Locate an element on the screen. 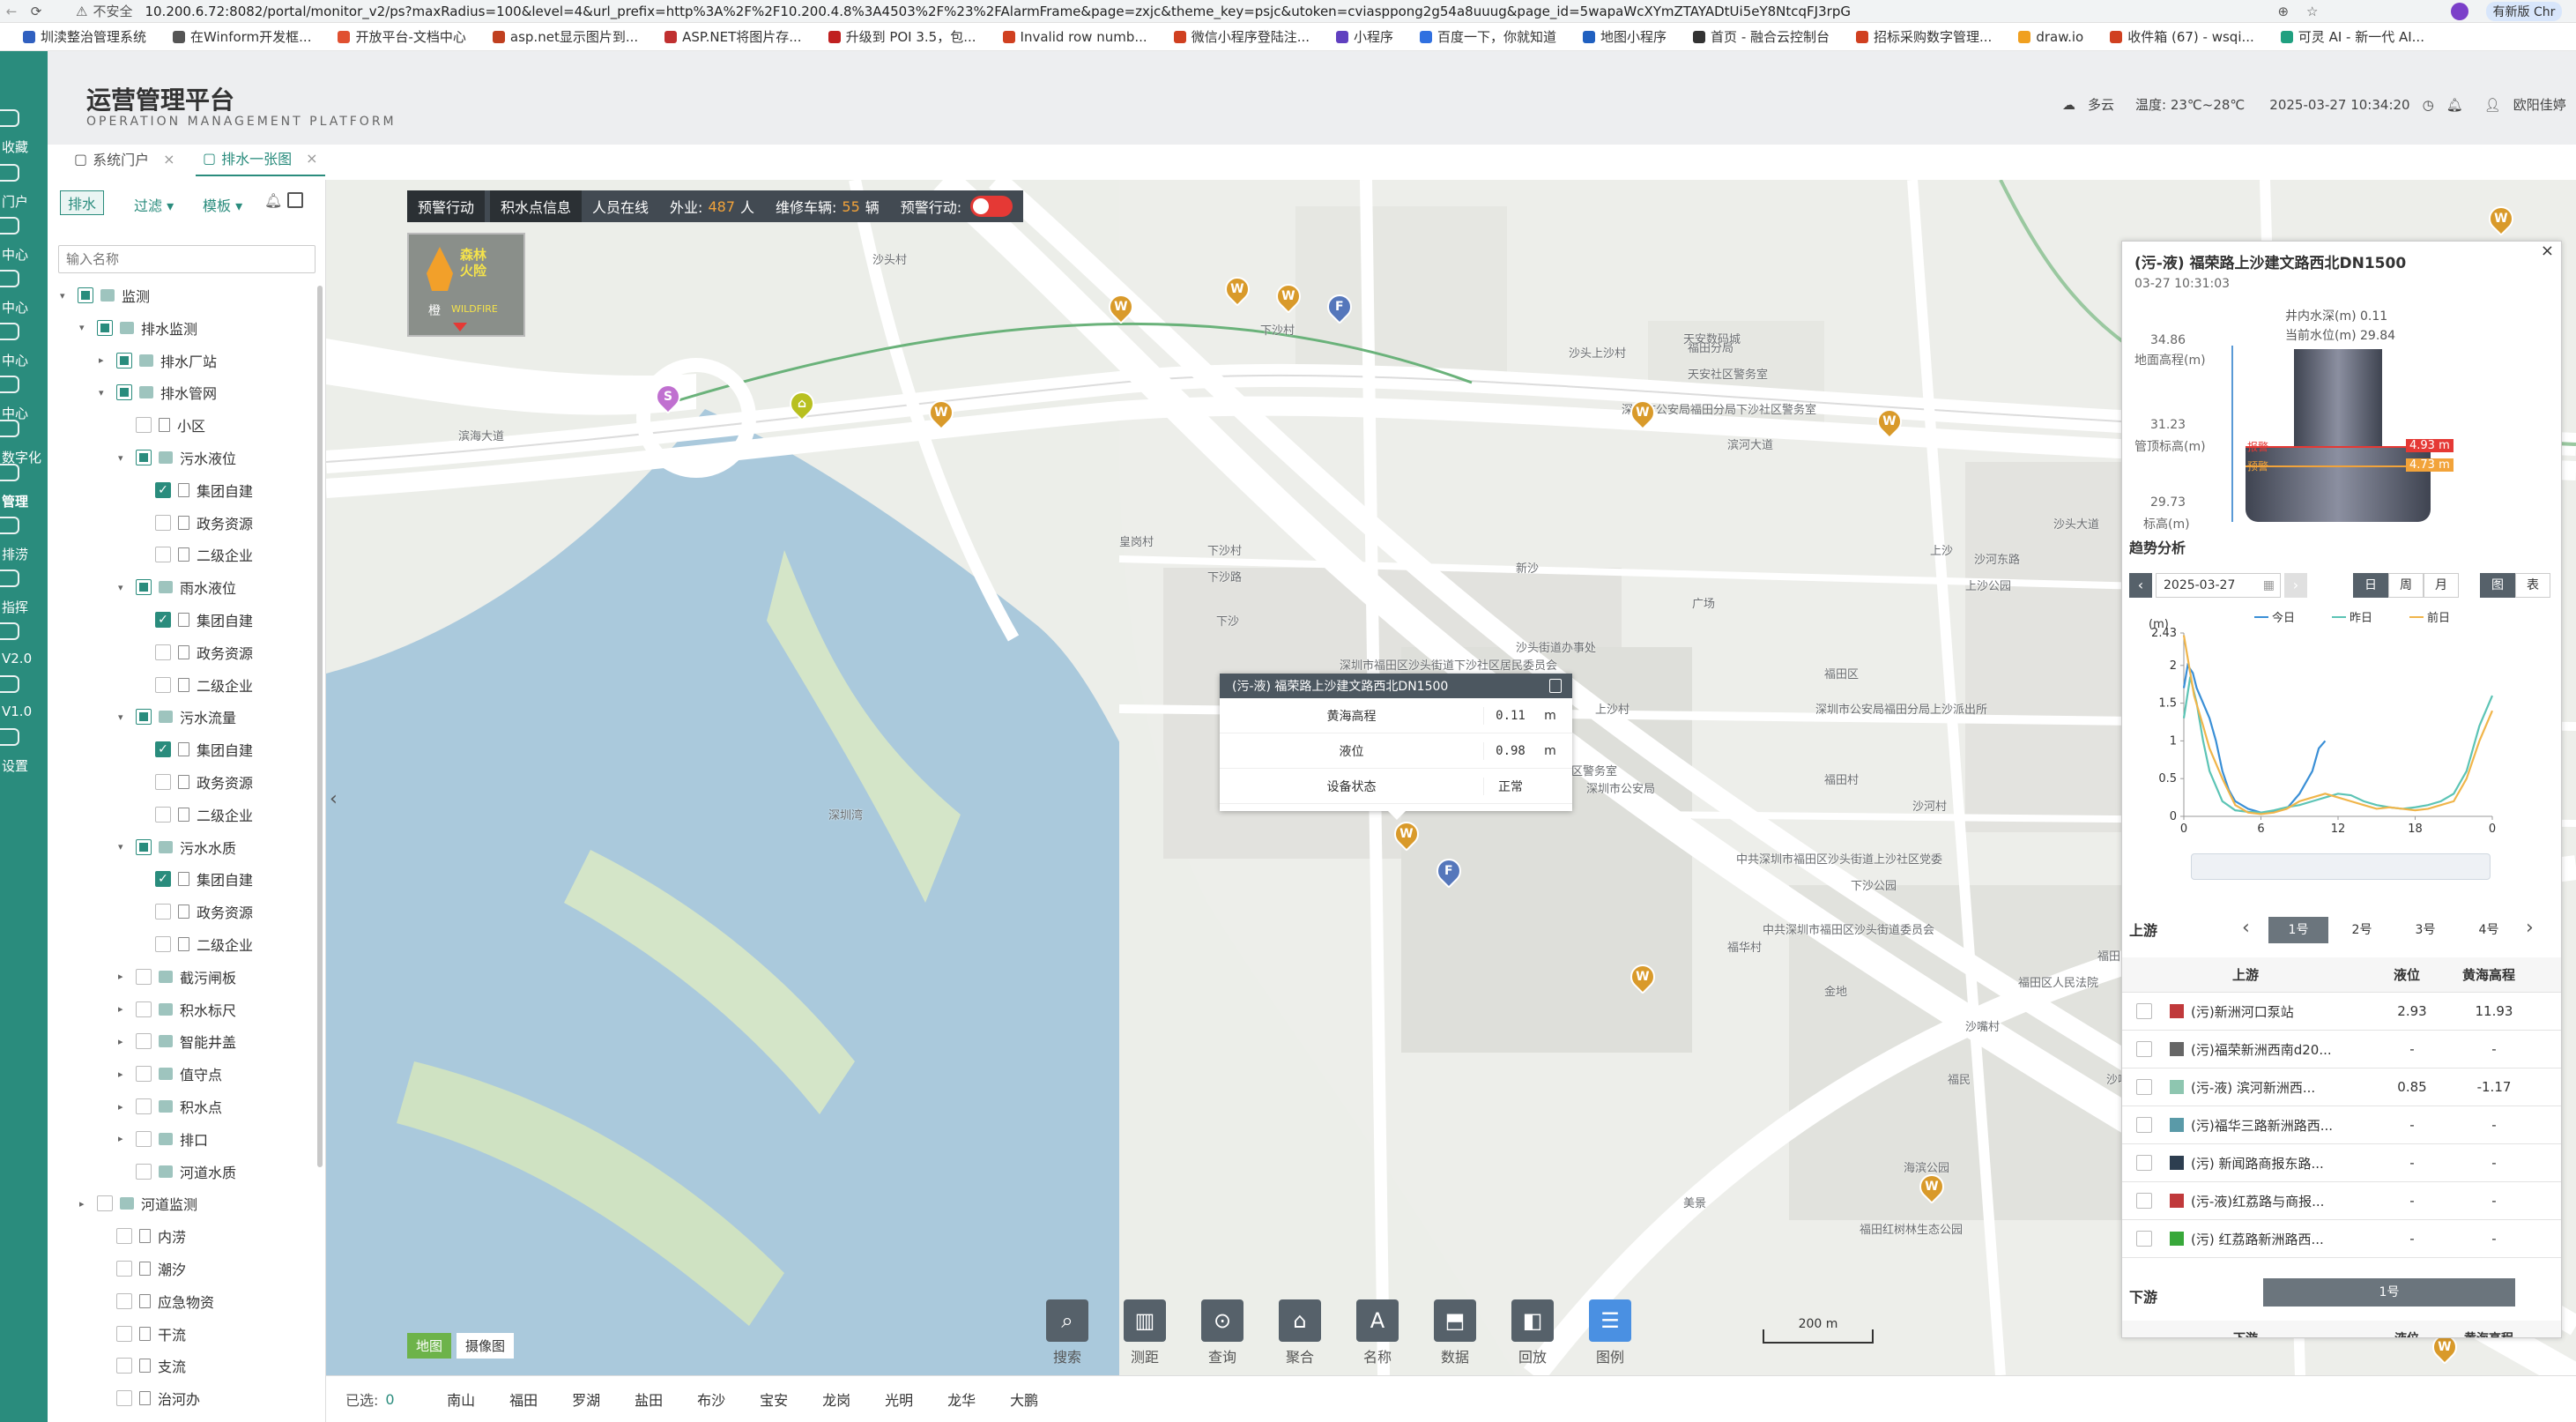  view-chart: 图 is located at coordinates (2497, 586).